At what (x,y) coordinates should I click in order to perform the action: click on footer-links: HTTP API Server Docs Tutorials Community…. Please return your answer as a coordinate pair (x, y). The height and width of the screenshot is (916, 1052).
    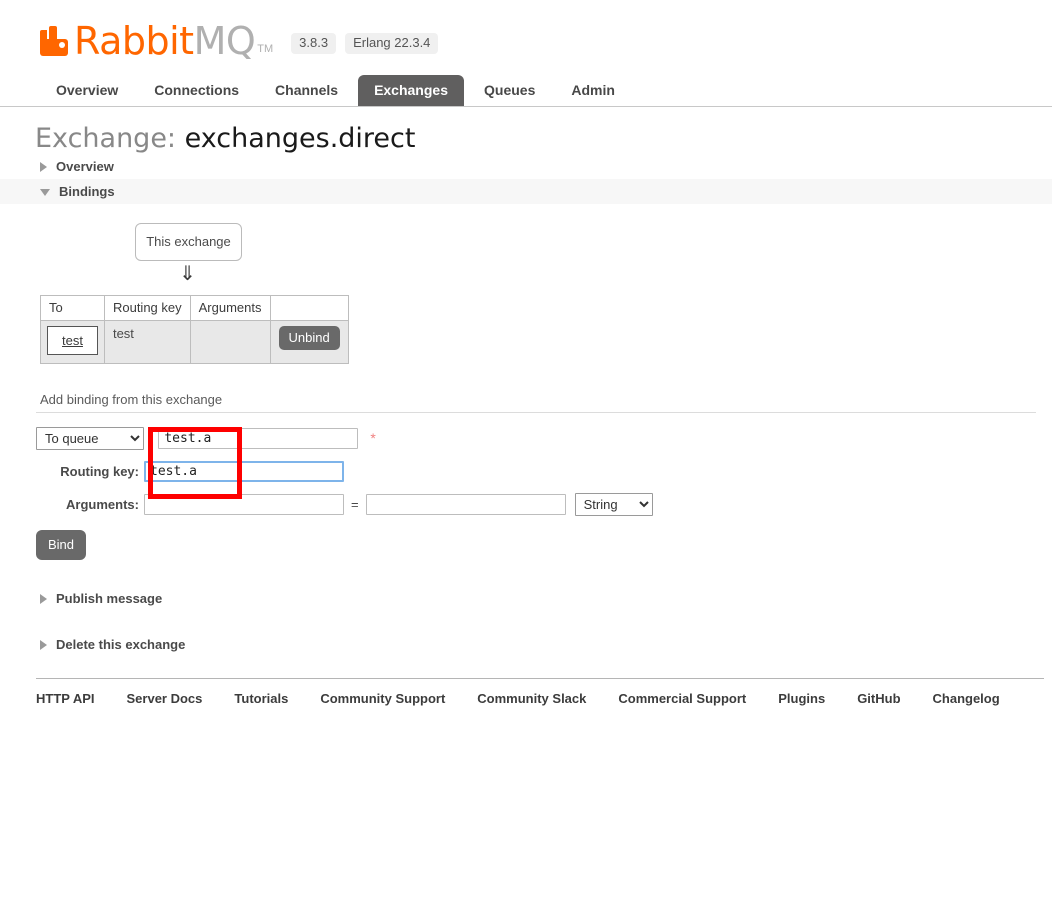
    Looking at the image, I should click on (540, 692).